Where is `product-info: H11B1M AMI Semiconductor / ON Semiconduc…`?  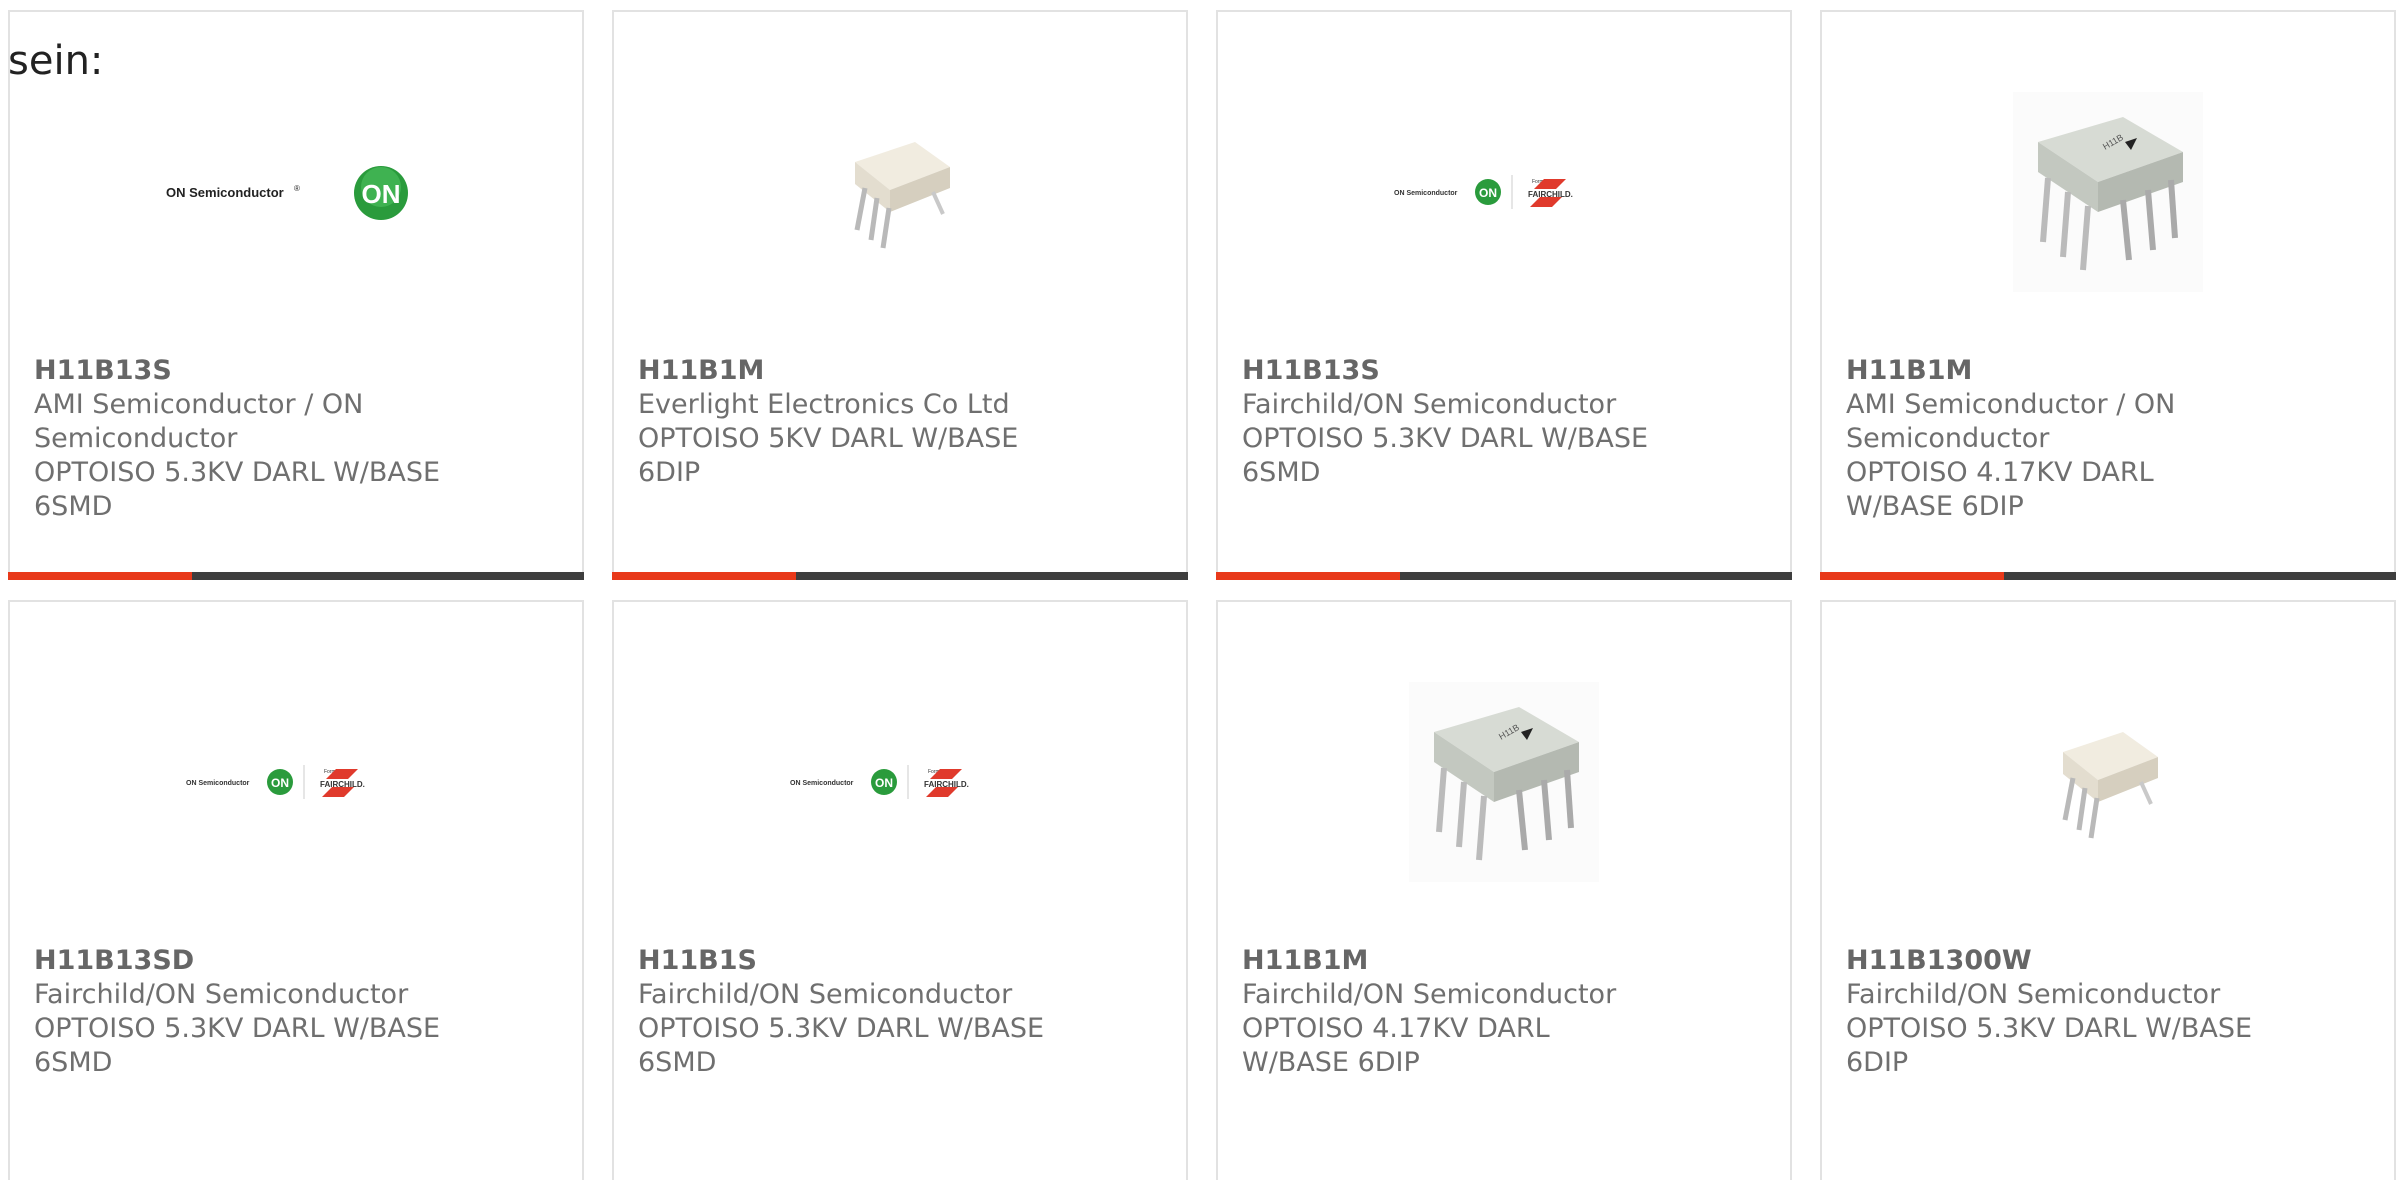 product-info: H11B1M AMI Semiconductor / ON Semiconduc… is located at coordinates (2056, 439).